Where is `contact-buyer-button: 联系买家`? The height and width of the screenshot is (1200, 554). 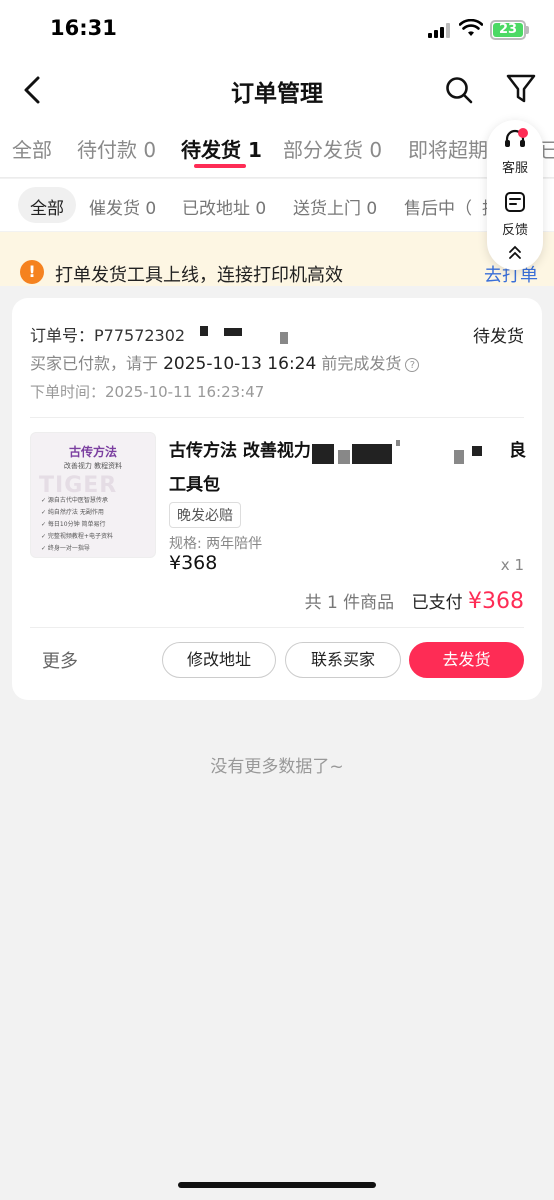
contact-buyer-button: 联系买家 is located at coordinates (343, 660).